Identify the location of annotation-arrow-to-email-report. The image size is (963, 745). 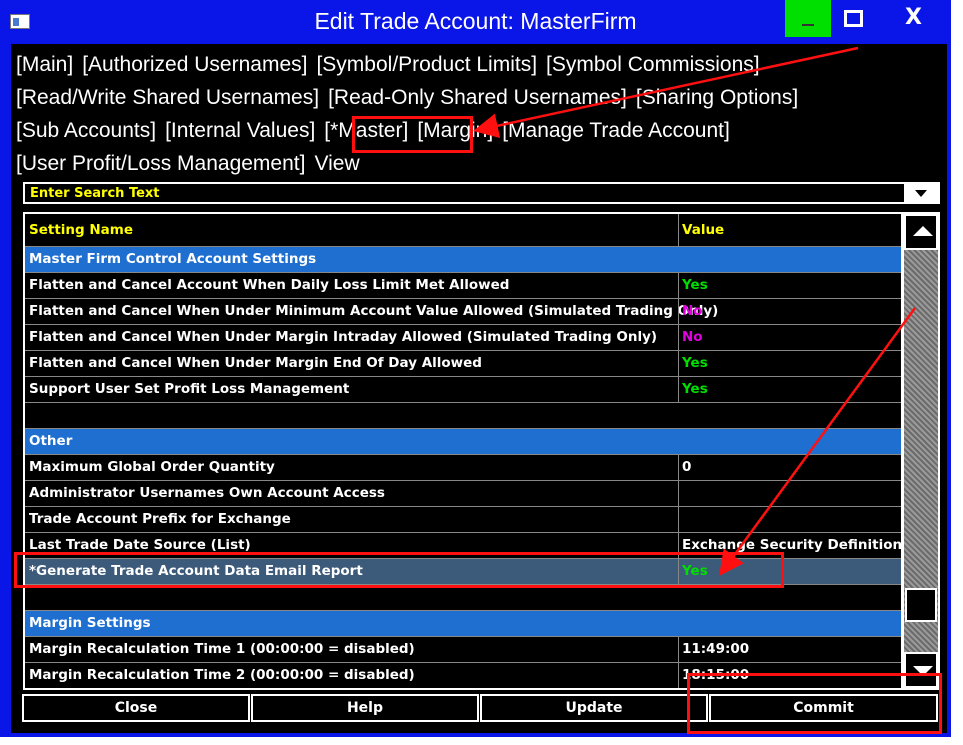
(818, 442).